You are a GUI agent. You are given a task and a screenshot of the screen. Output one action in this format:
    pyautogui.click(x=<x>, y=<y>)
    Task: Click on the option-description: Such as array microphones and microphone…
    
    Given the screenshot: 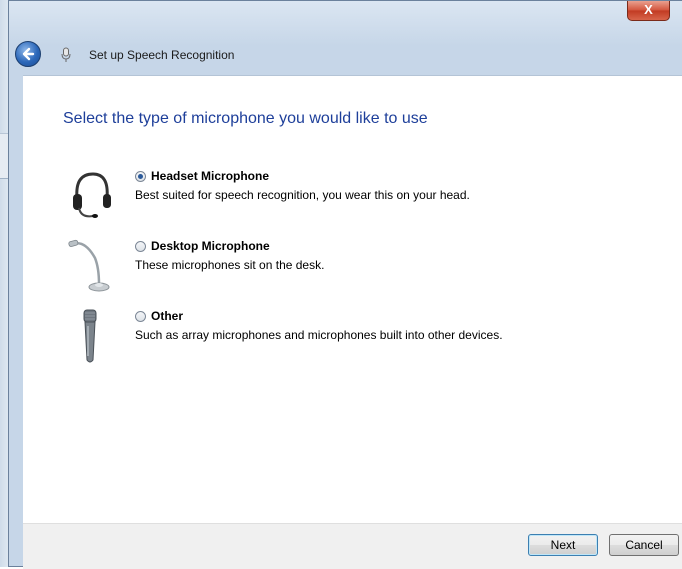 What is the action you would take?
    pyautogui.click(x=319, y=335)
    